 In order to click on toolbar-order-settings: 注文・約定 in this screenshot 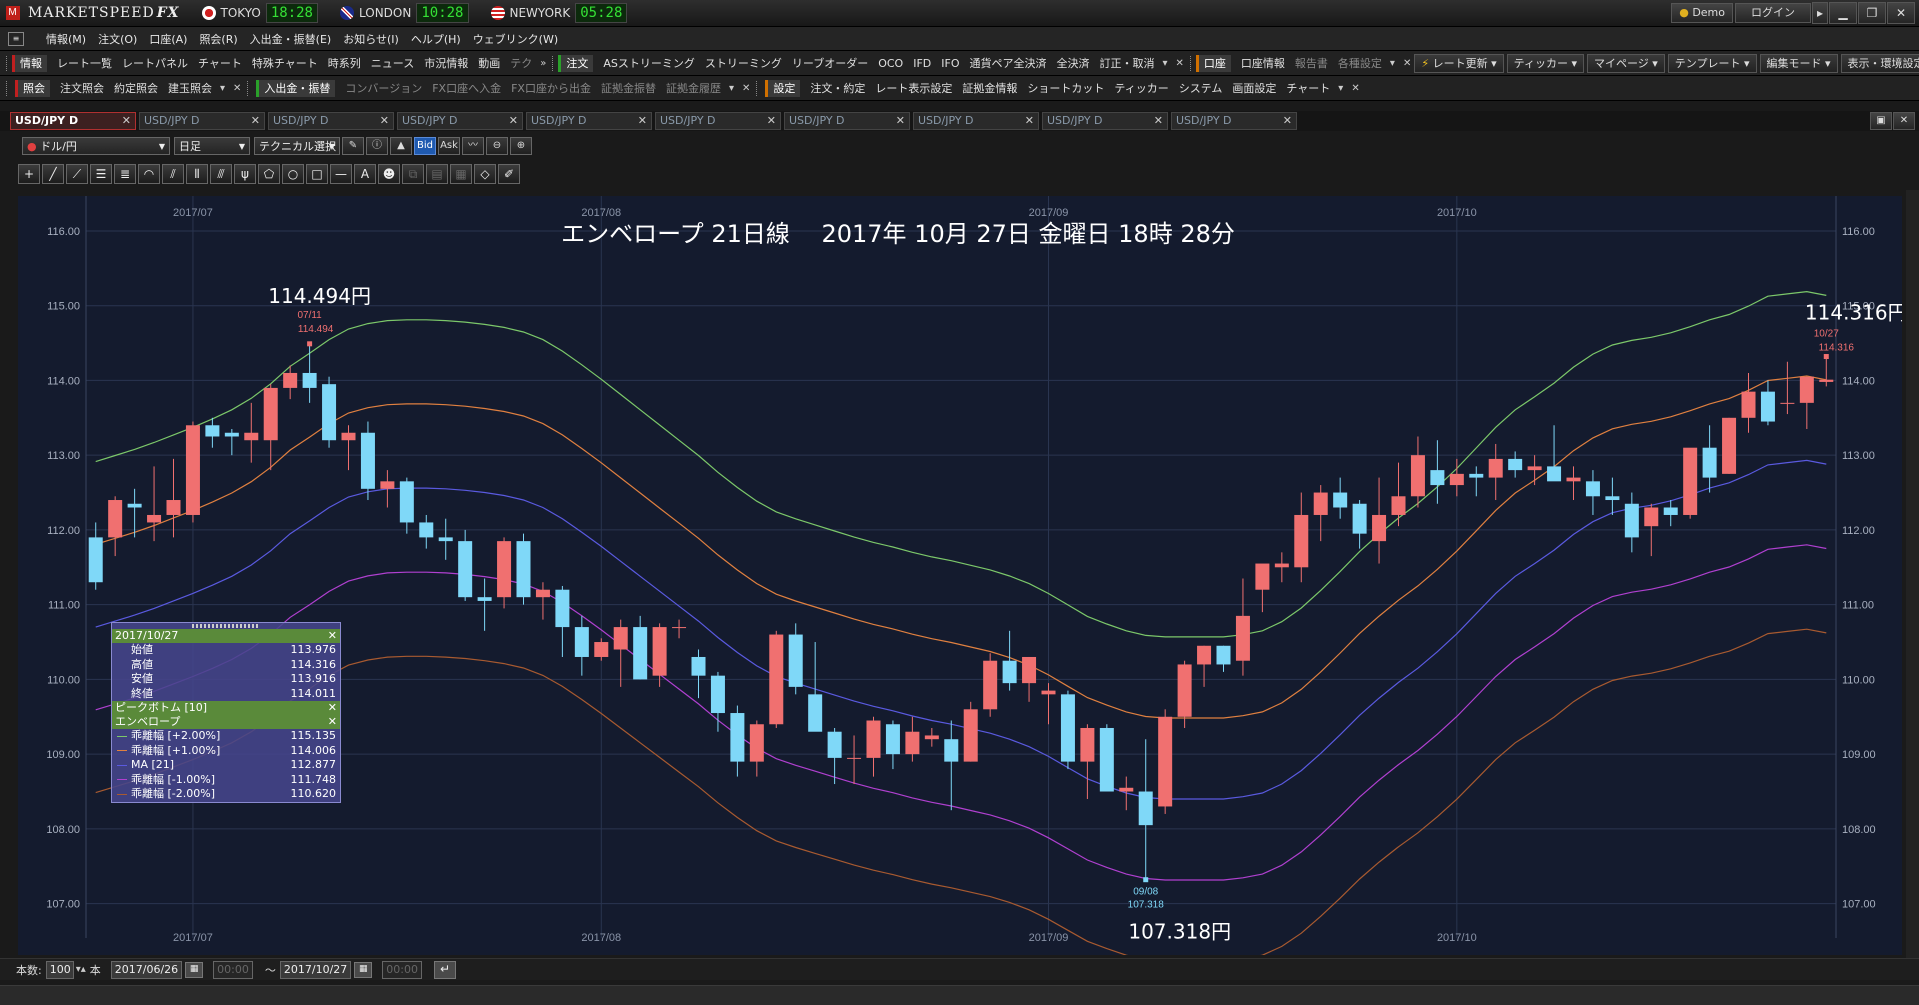, I will do `click(837, 88)`.